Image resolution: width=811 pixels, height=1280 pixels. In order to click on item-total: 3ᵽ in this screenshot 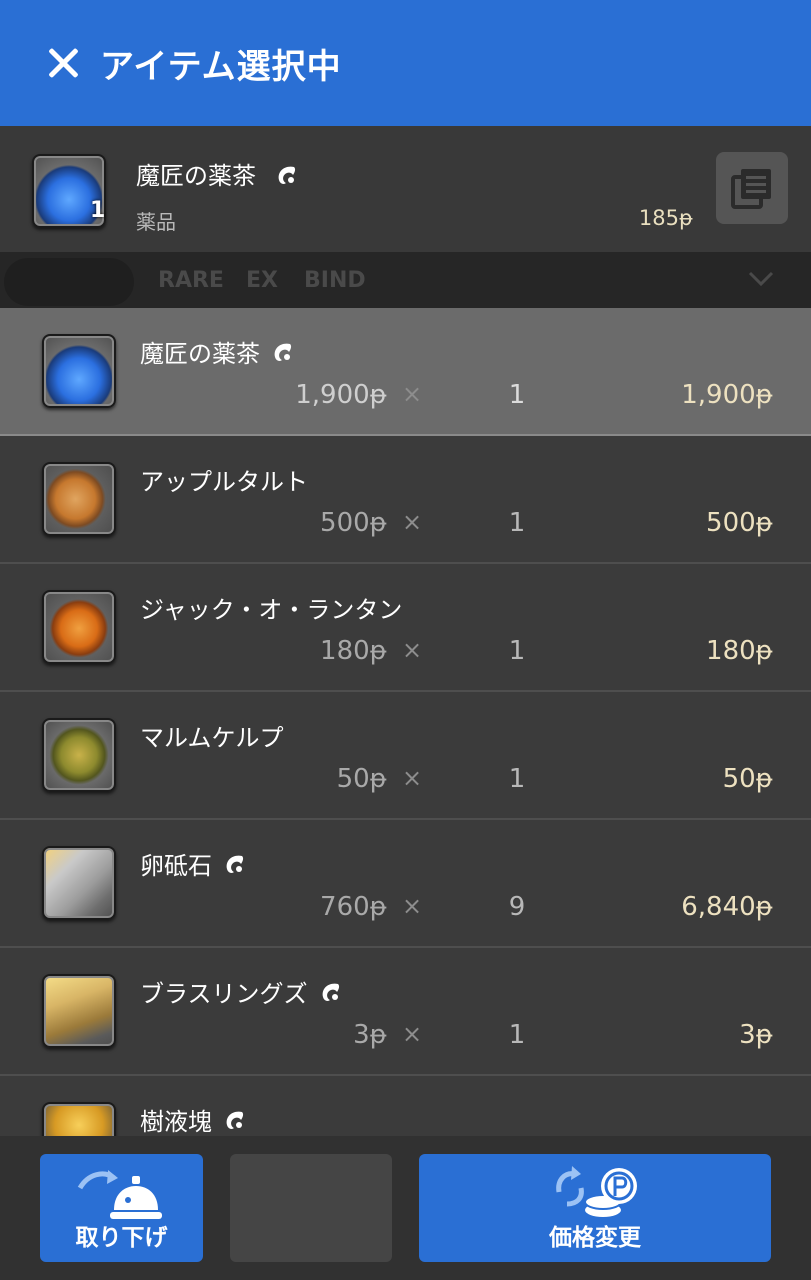, I will do `click(756, 1035)`.